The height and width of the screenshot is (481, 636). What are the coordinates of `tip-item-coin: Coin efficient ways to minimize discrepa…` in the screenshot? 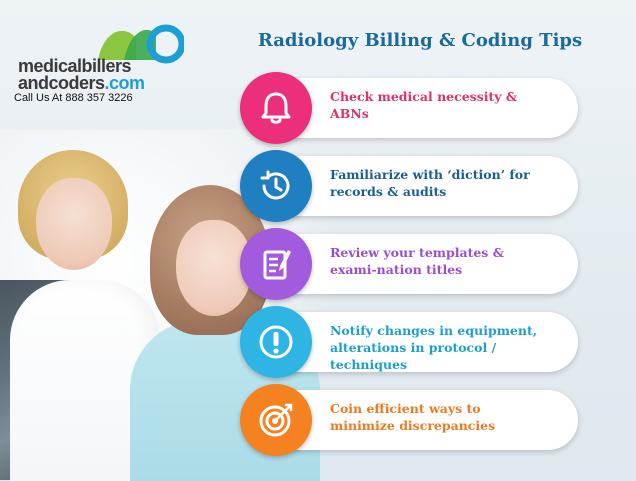 It's located at (410, 420).